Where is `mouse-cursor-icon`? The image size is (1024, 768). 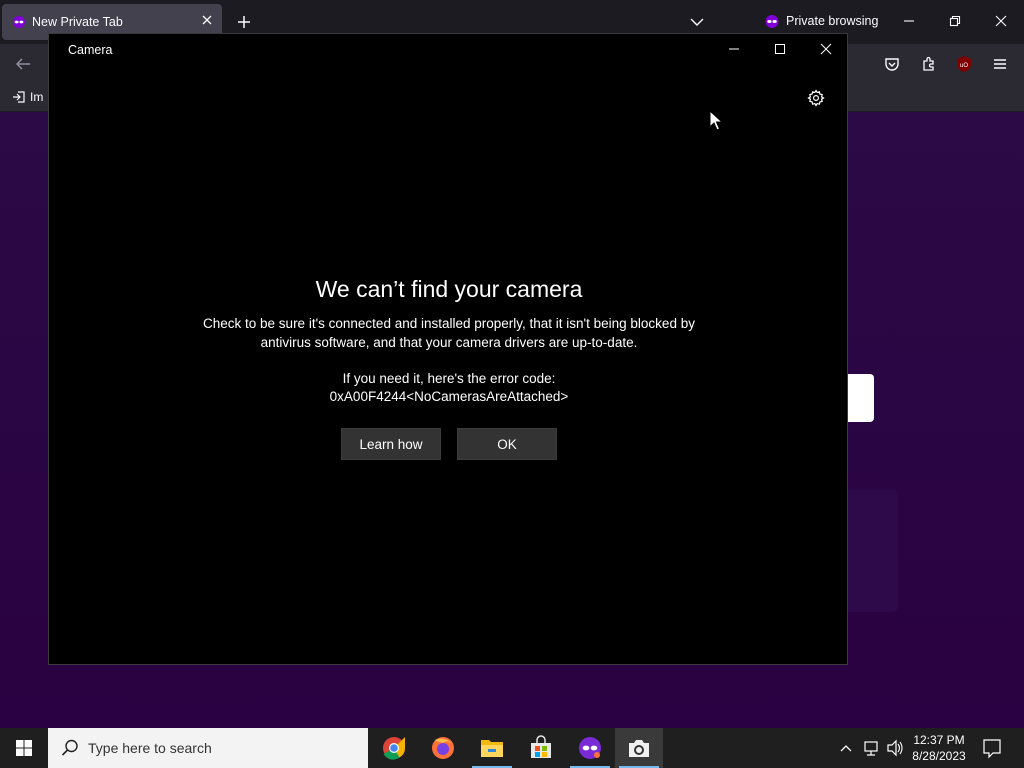
mouse-cursor-icon is located at coordinates (716, 120).